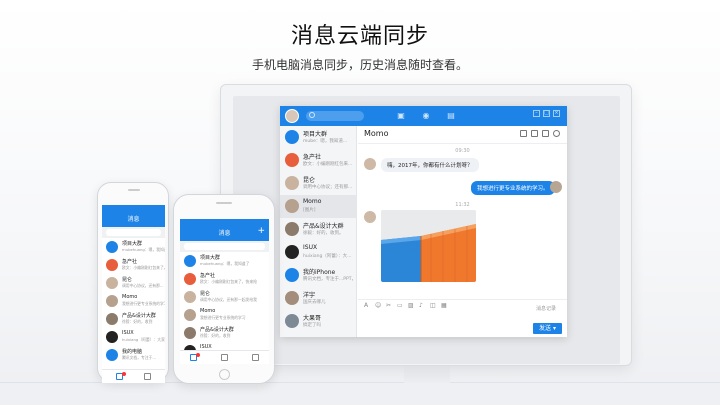 The height and width of the screenshot is (405, 720). Describe the element at coordinates (310, 247) in the screenshot. I see `conversation-name: ISUX` at that location.